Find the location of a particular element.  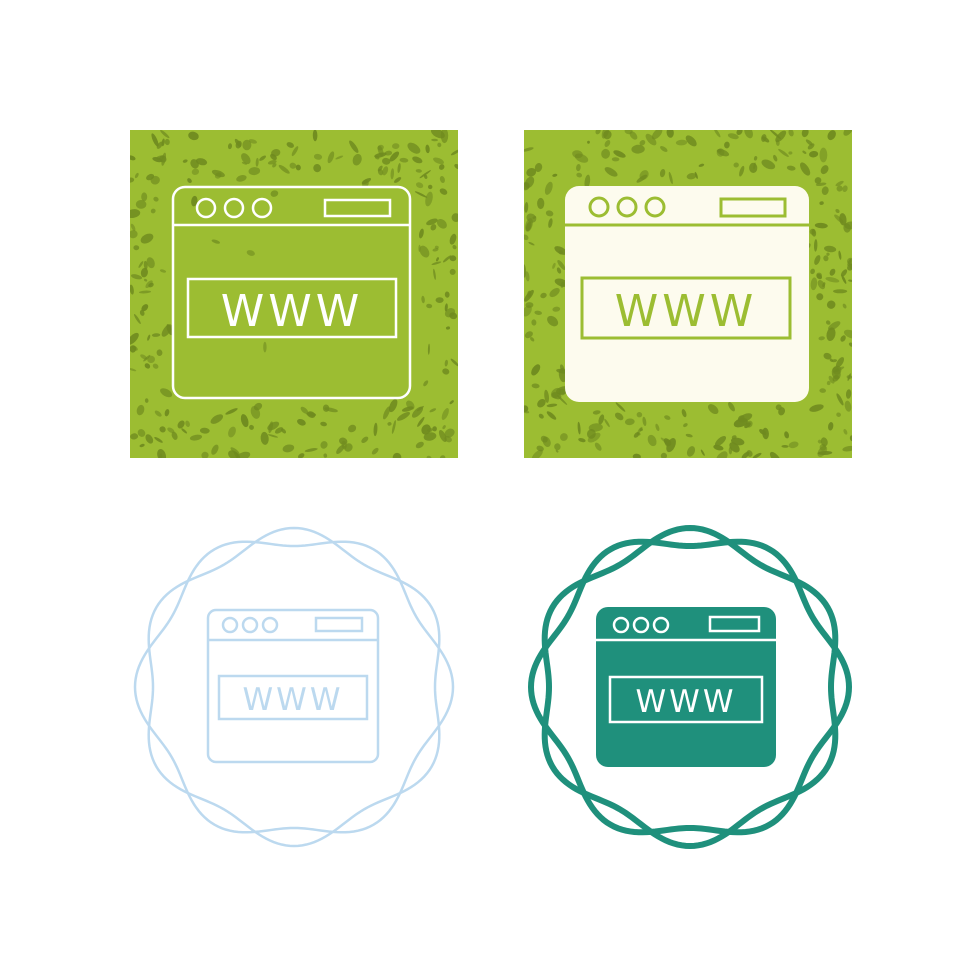

browser-icon-tile-grunge-filled: WWW is located at coordinates (688, 294).